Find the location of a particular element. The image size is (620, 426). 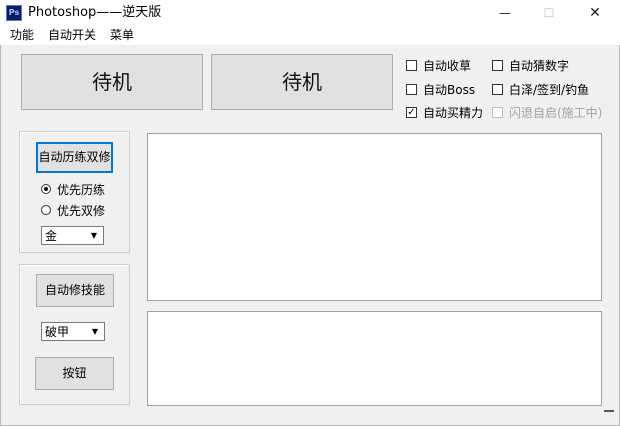

auto-skill-button: 自动修技能 is located at coordinates (75, 290).